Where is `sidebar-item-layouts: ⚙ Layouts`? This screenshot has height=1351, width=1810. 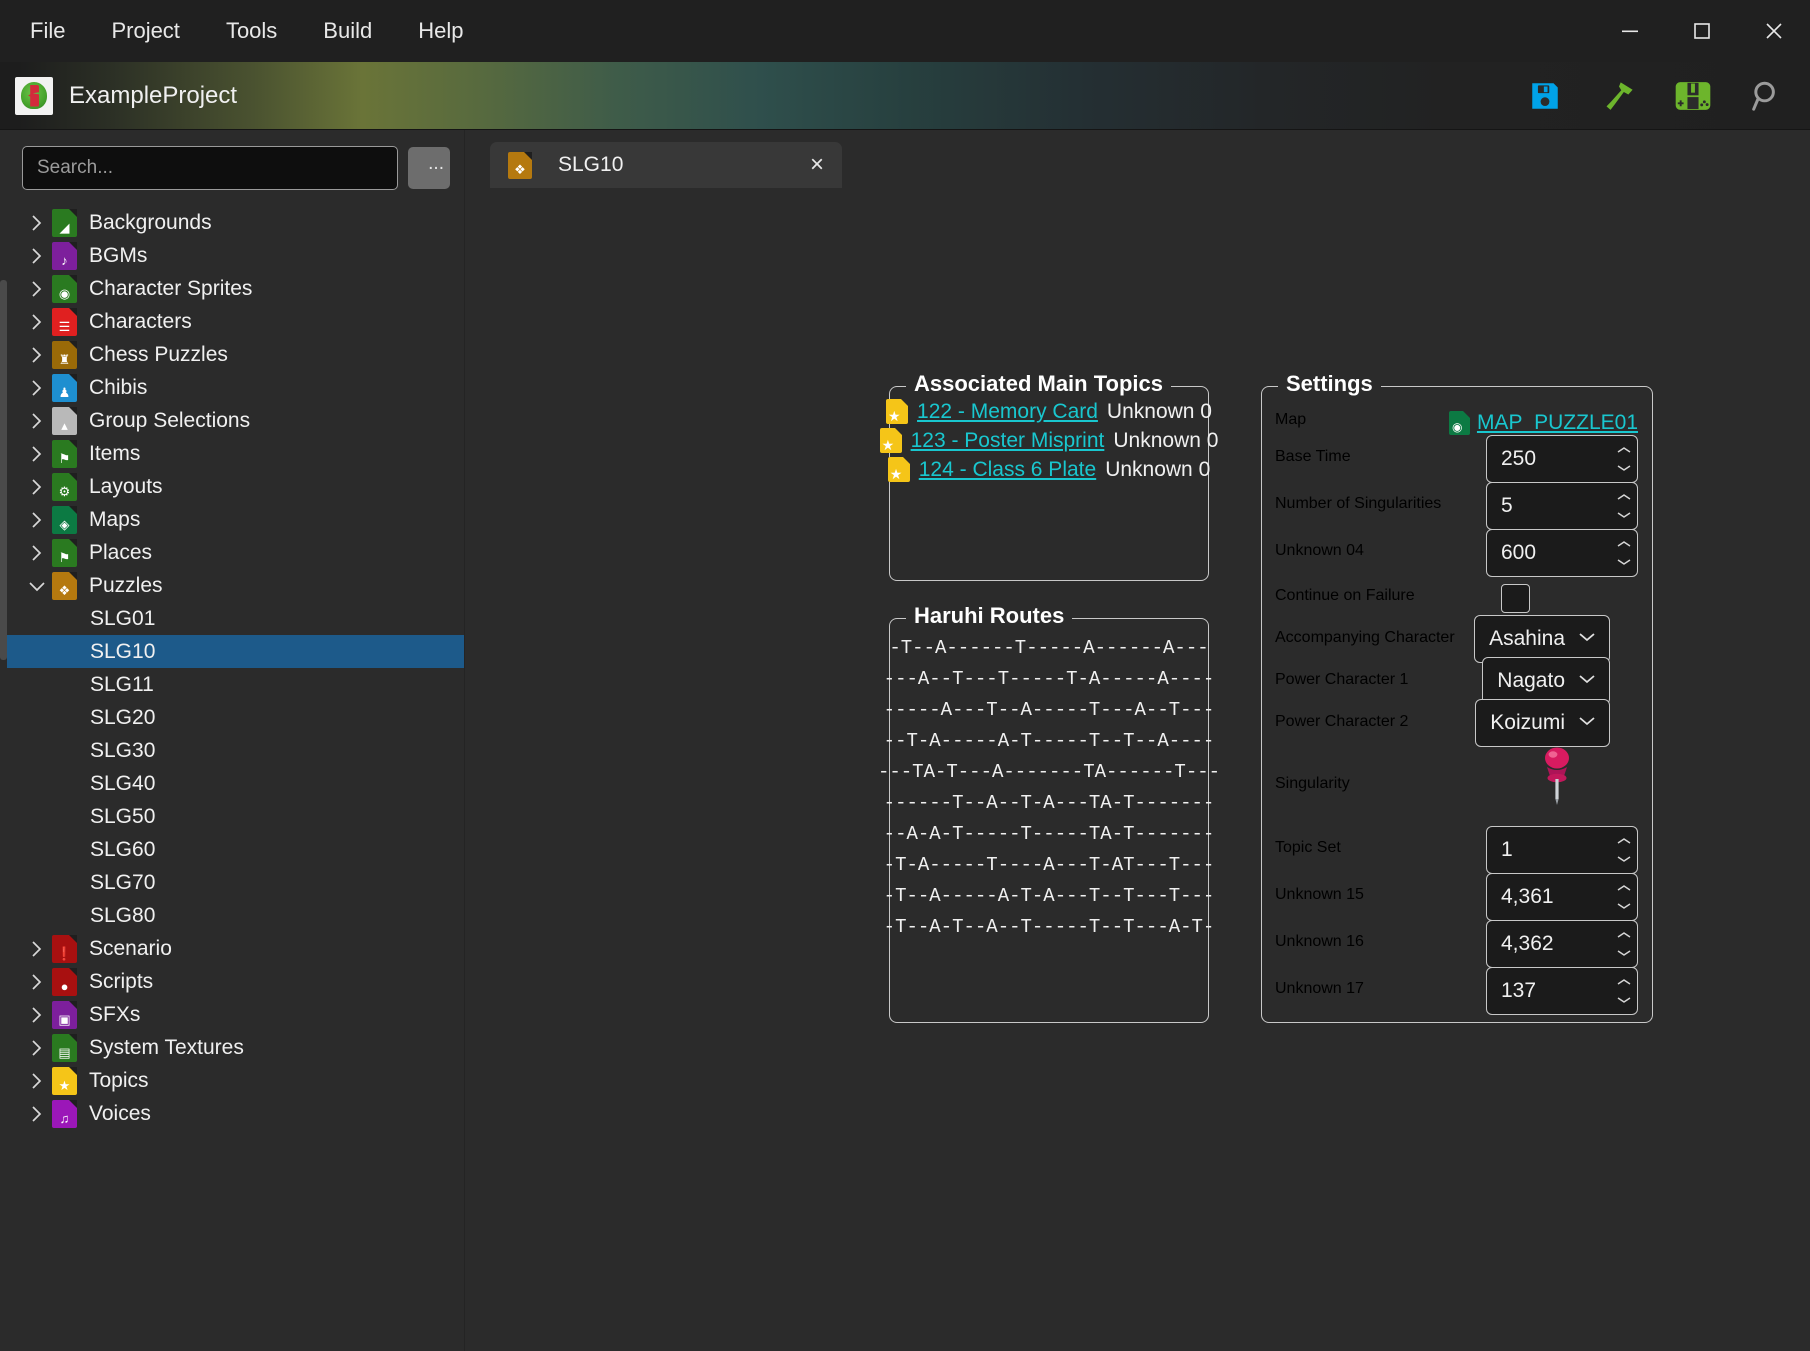
sidebar-item-layouts: ⚙ Layouts is located at coordinates (232, 486).